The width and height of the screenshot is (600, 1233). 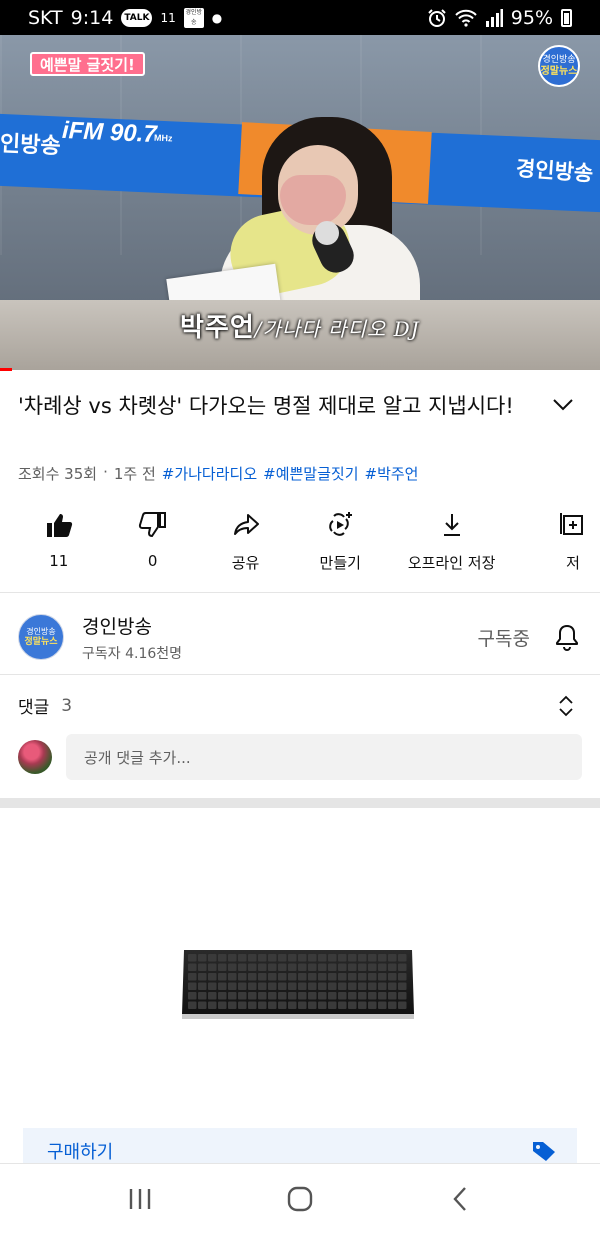 What do you see at coordinates (451, 525) in the screenshot?
I see `download-icon` at bounding box center [451, 525].